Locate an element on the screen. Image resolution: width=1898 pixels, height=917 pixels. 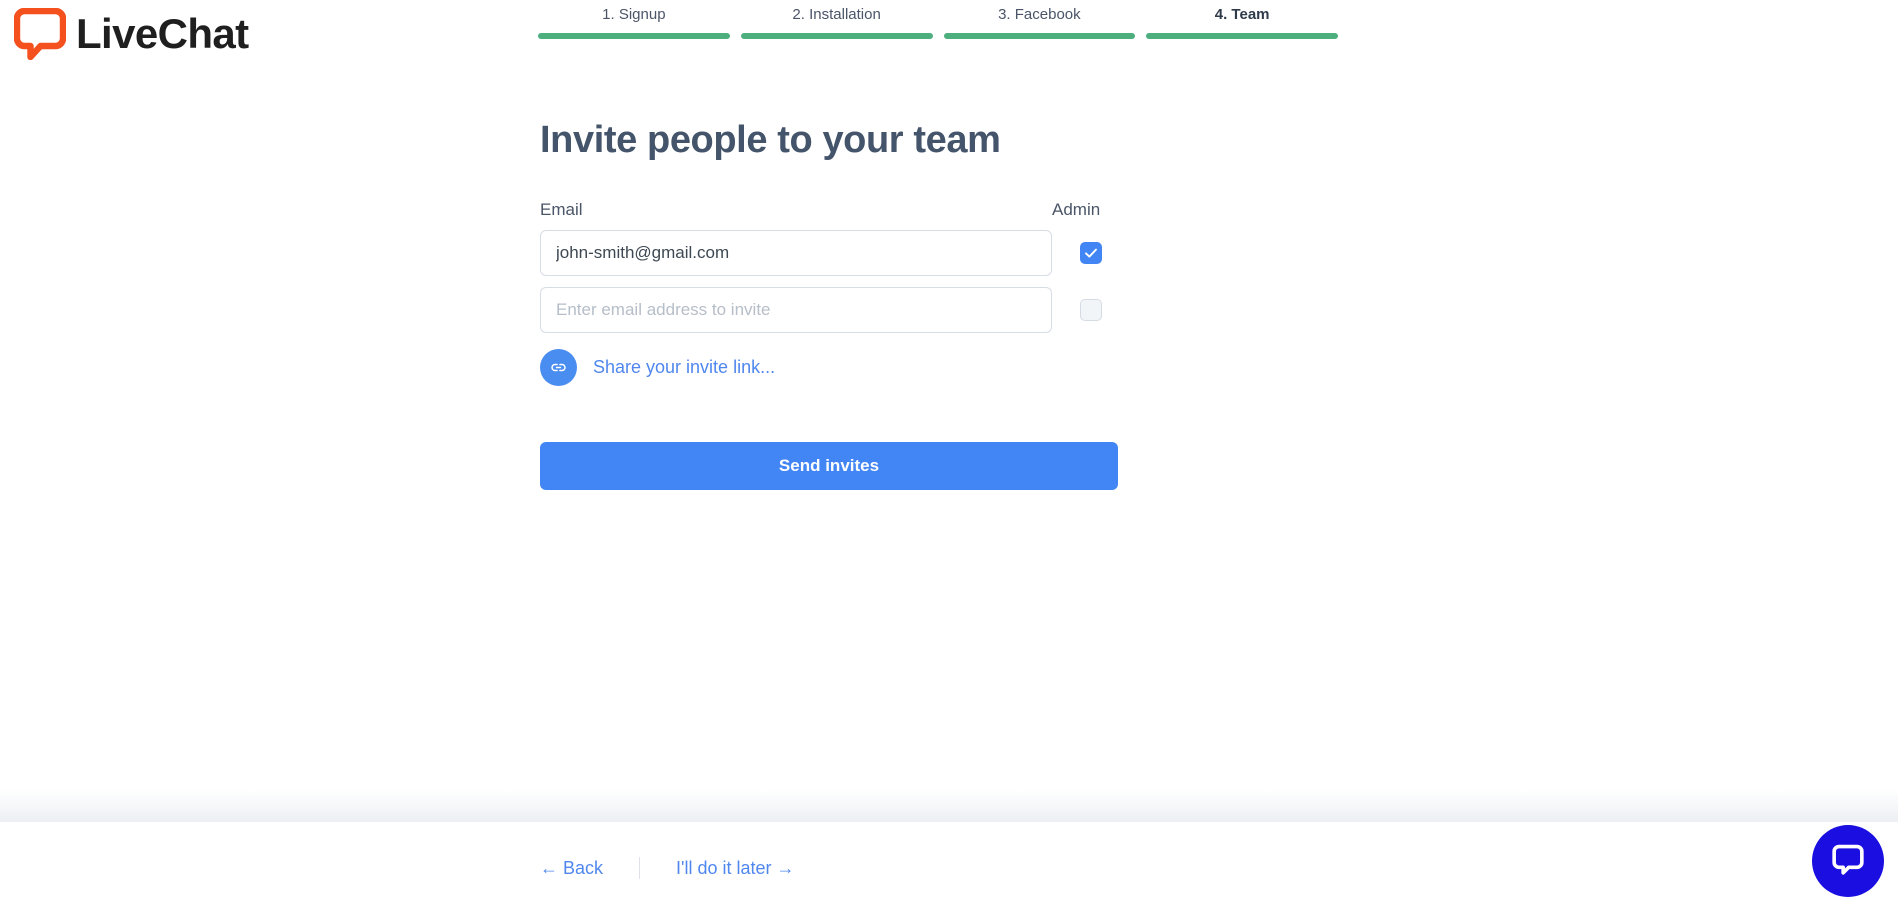
check-icon is located at coordinates (1091, 253).